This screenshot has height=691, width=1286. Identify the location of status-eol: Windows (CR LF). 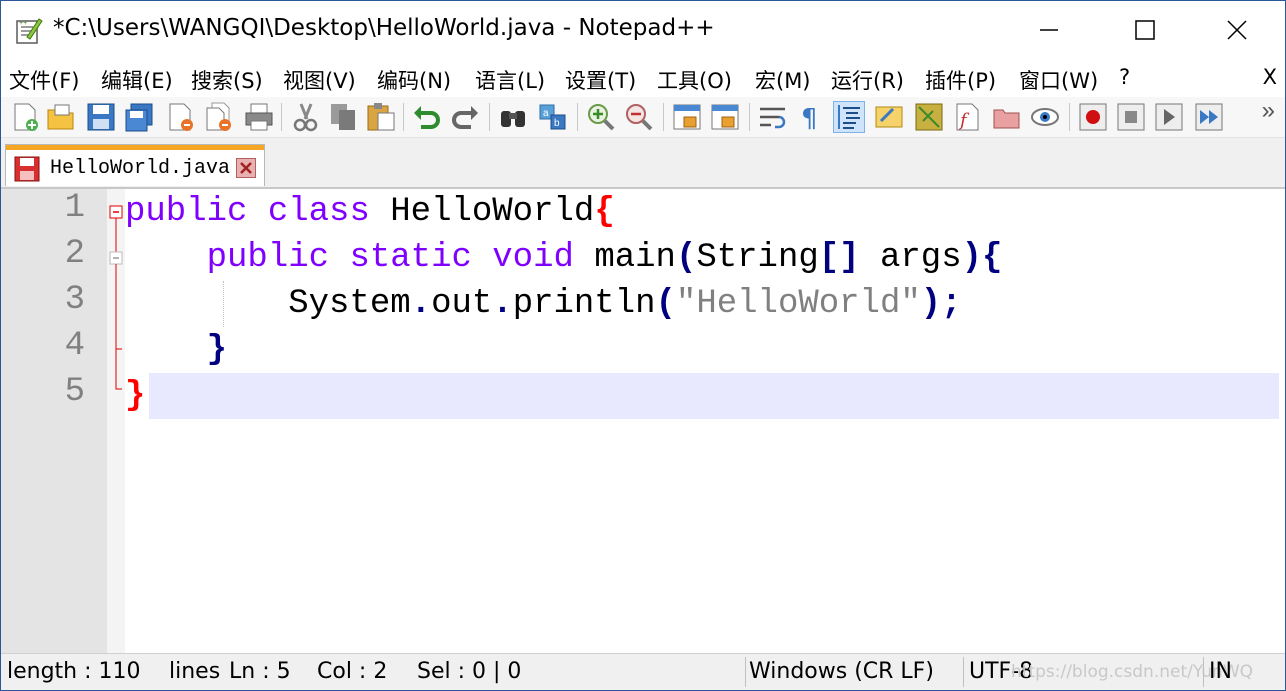
(841, 671).